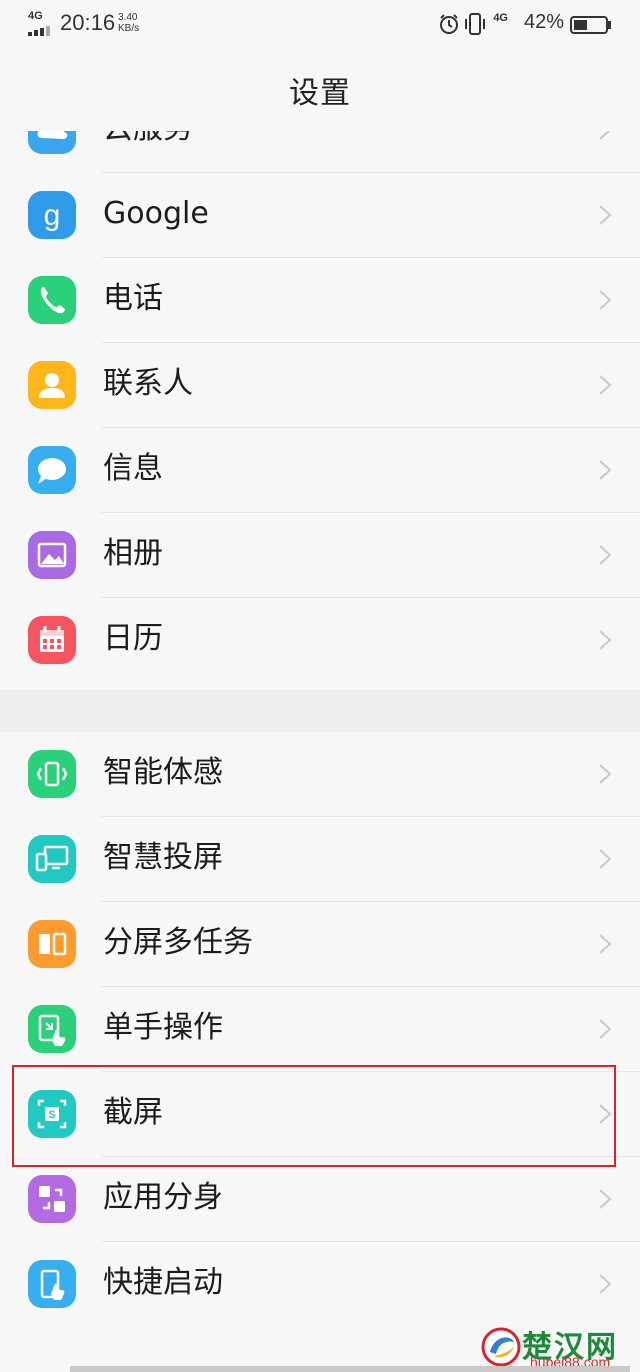 Image resolution: width=640 pixels, height=1372 pixels. What do you see at coordinates (52, 1284) in the screenshot?
I see `quick-launch-icon` at bounding box center [52, 1284].